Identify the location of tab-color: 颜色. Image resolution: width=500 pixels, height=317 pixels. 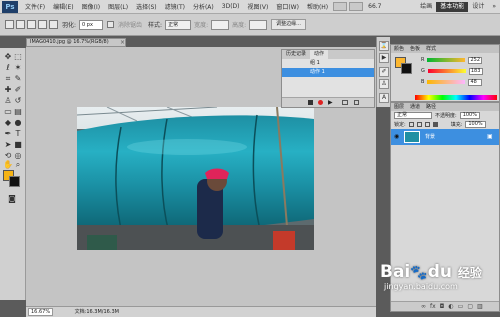
(399, 49).